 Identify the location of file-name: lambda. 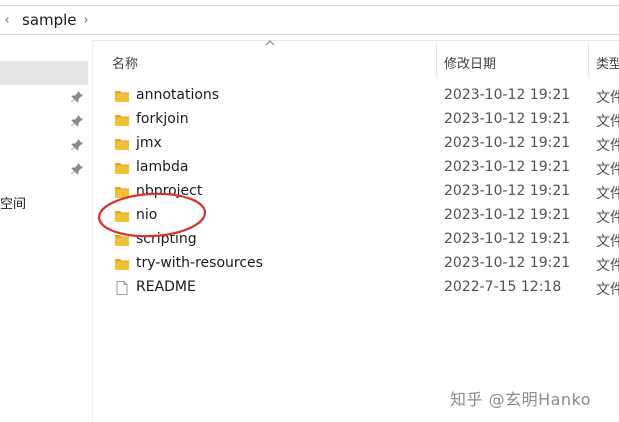
(162, 167).